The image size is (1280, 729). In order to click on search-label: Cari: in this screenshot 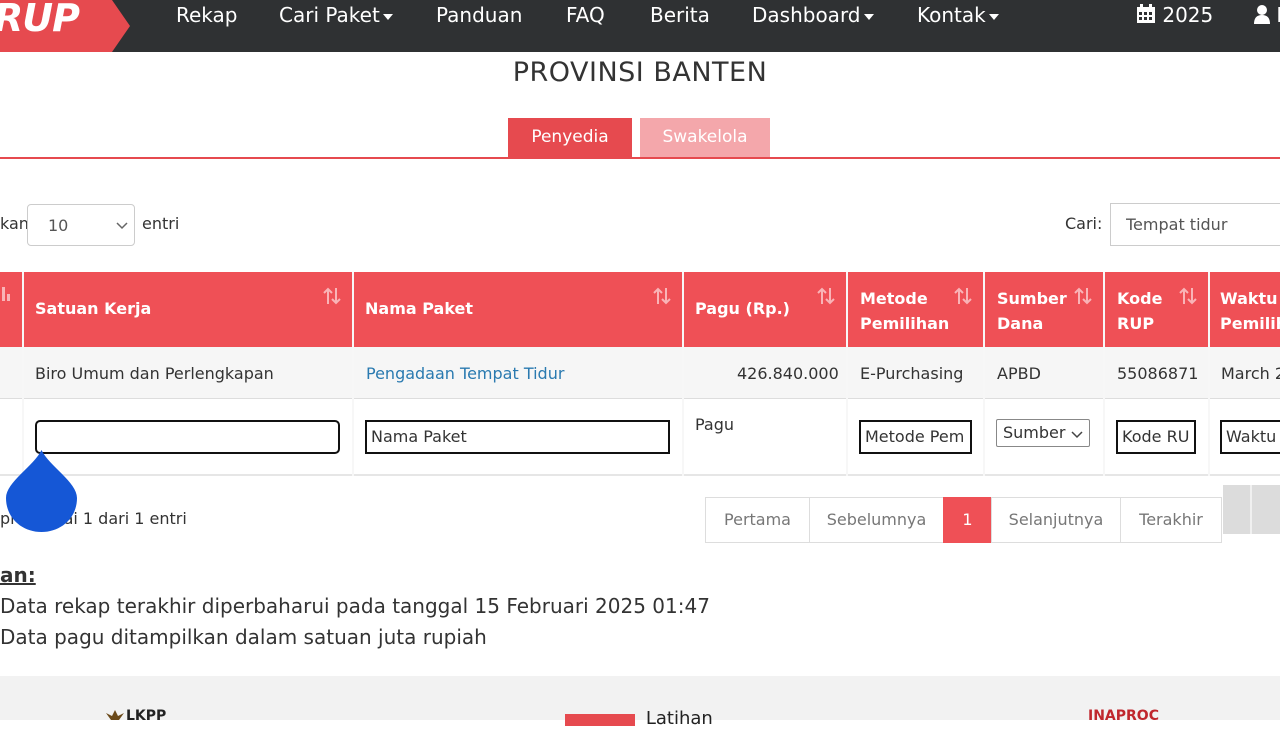, I will do `click(1084, 223)`.